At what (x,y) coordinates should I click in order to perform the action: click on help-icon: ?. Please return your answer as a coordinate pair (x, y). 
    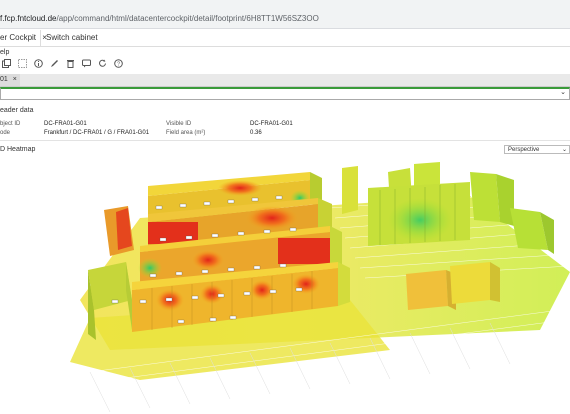
    Looking at the image, I should click on (118, 64).